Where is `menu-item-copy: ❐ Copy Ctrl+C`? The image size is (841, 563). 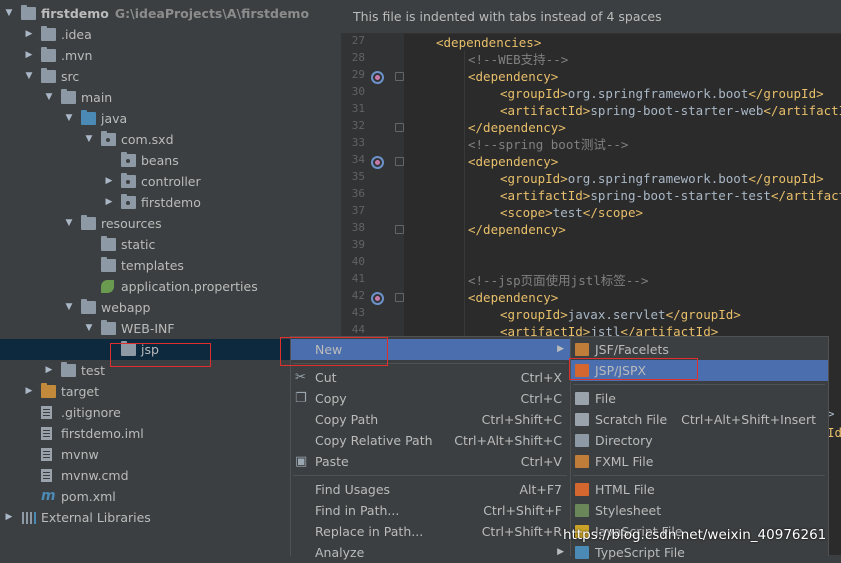 menu-item-copy: ❐ Copy Ctrl+C is located at coordinates (430, 398).